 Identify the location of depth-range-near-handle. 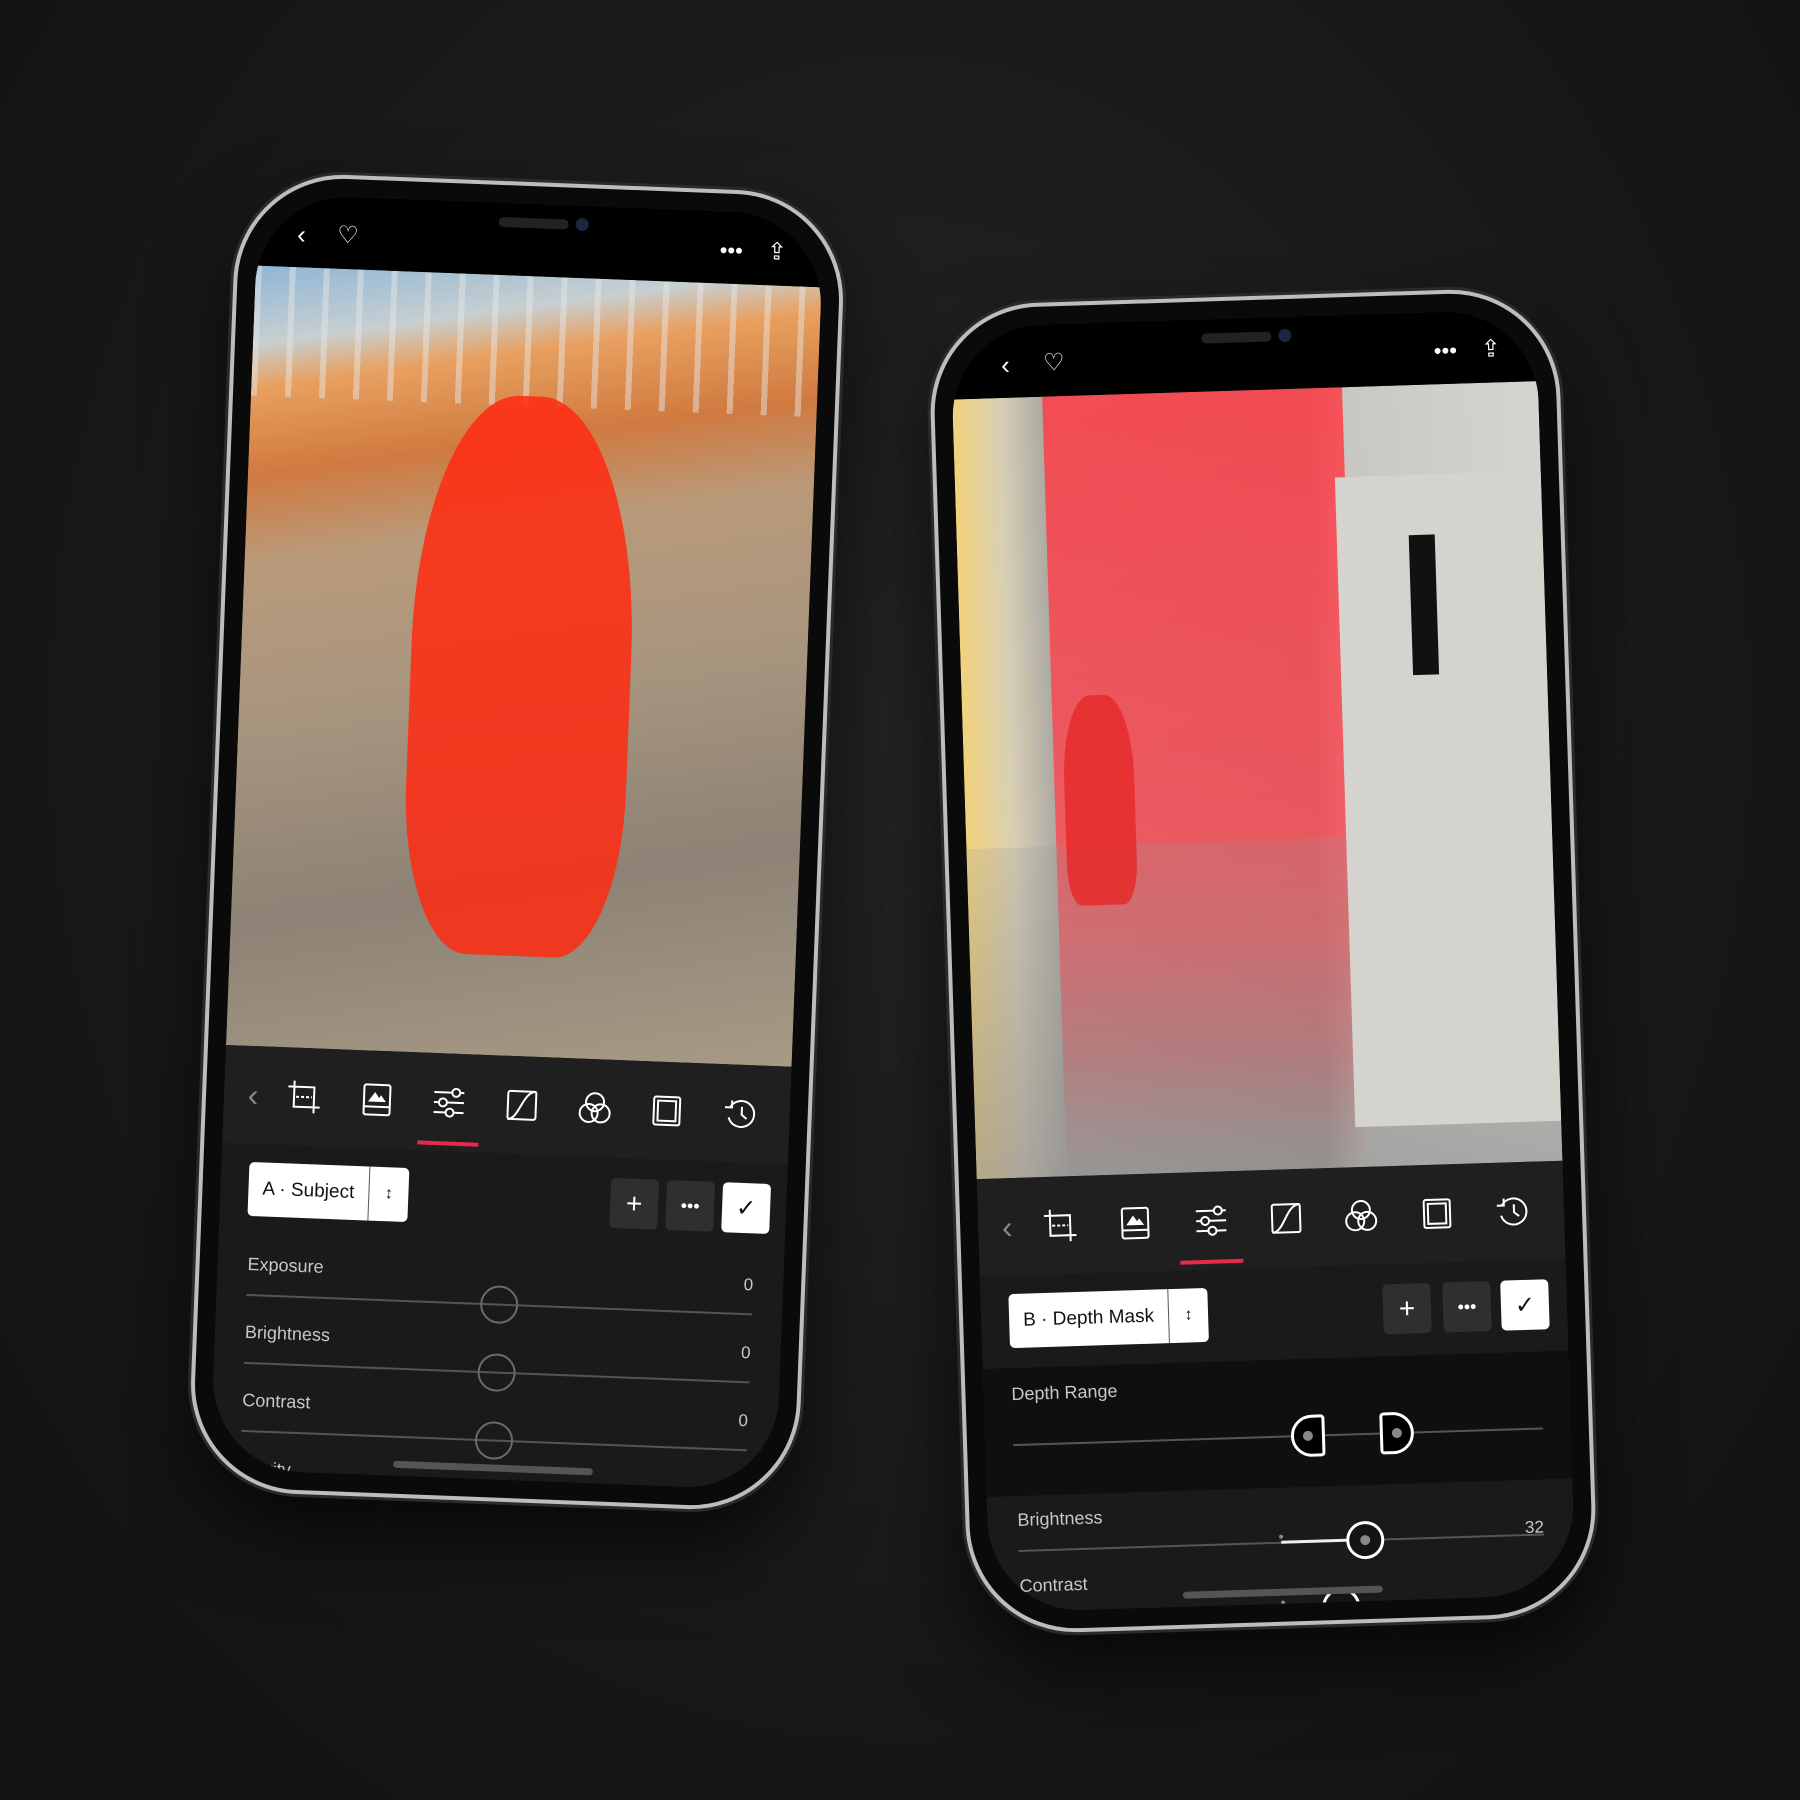
(1308, 1436).